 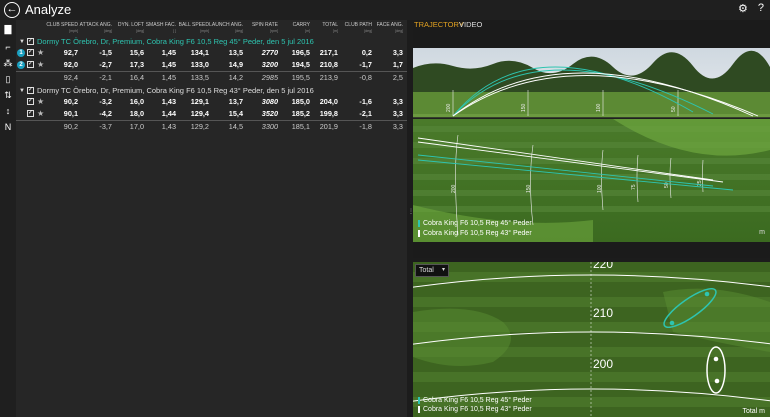 I want to click on metric-select: Total ▾, so click(x=432, y=270).